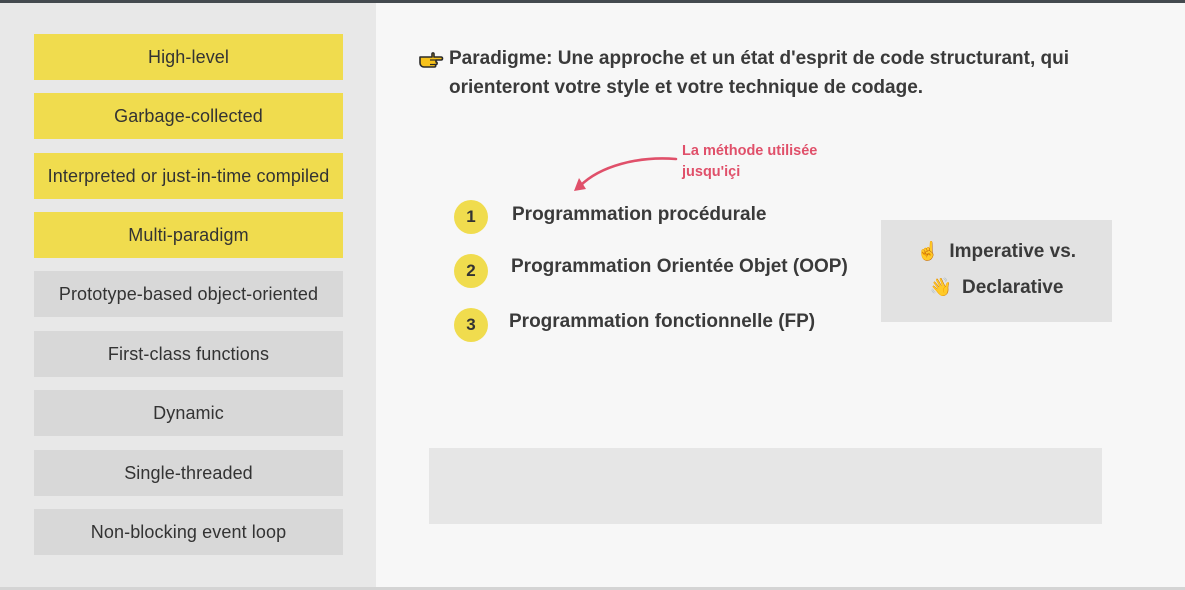 This screenshot has width=1185, height=590. What do you see at coordinates (626, 174) in the screenshot?
I see `annotation-arrow-icon` at bounding box center [626, 174].